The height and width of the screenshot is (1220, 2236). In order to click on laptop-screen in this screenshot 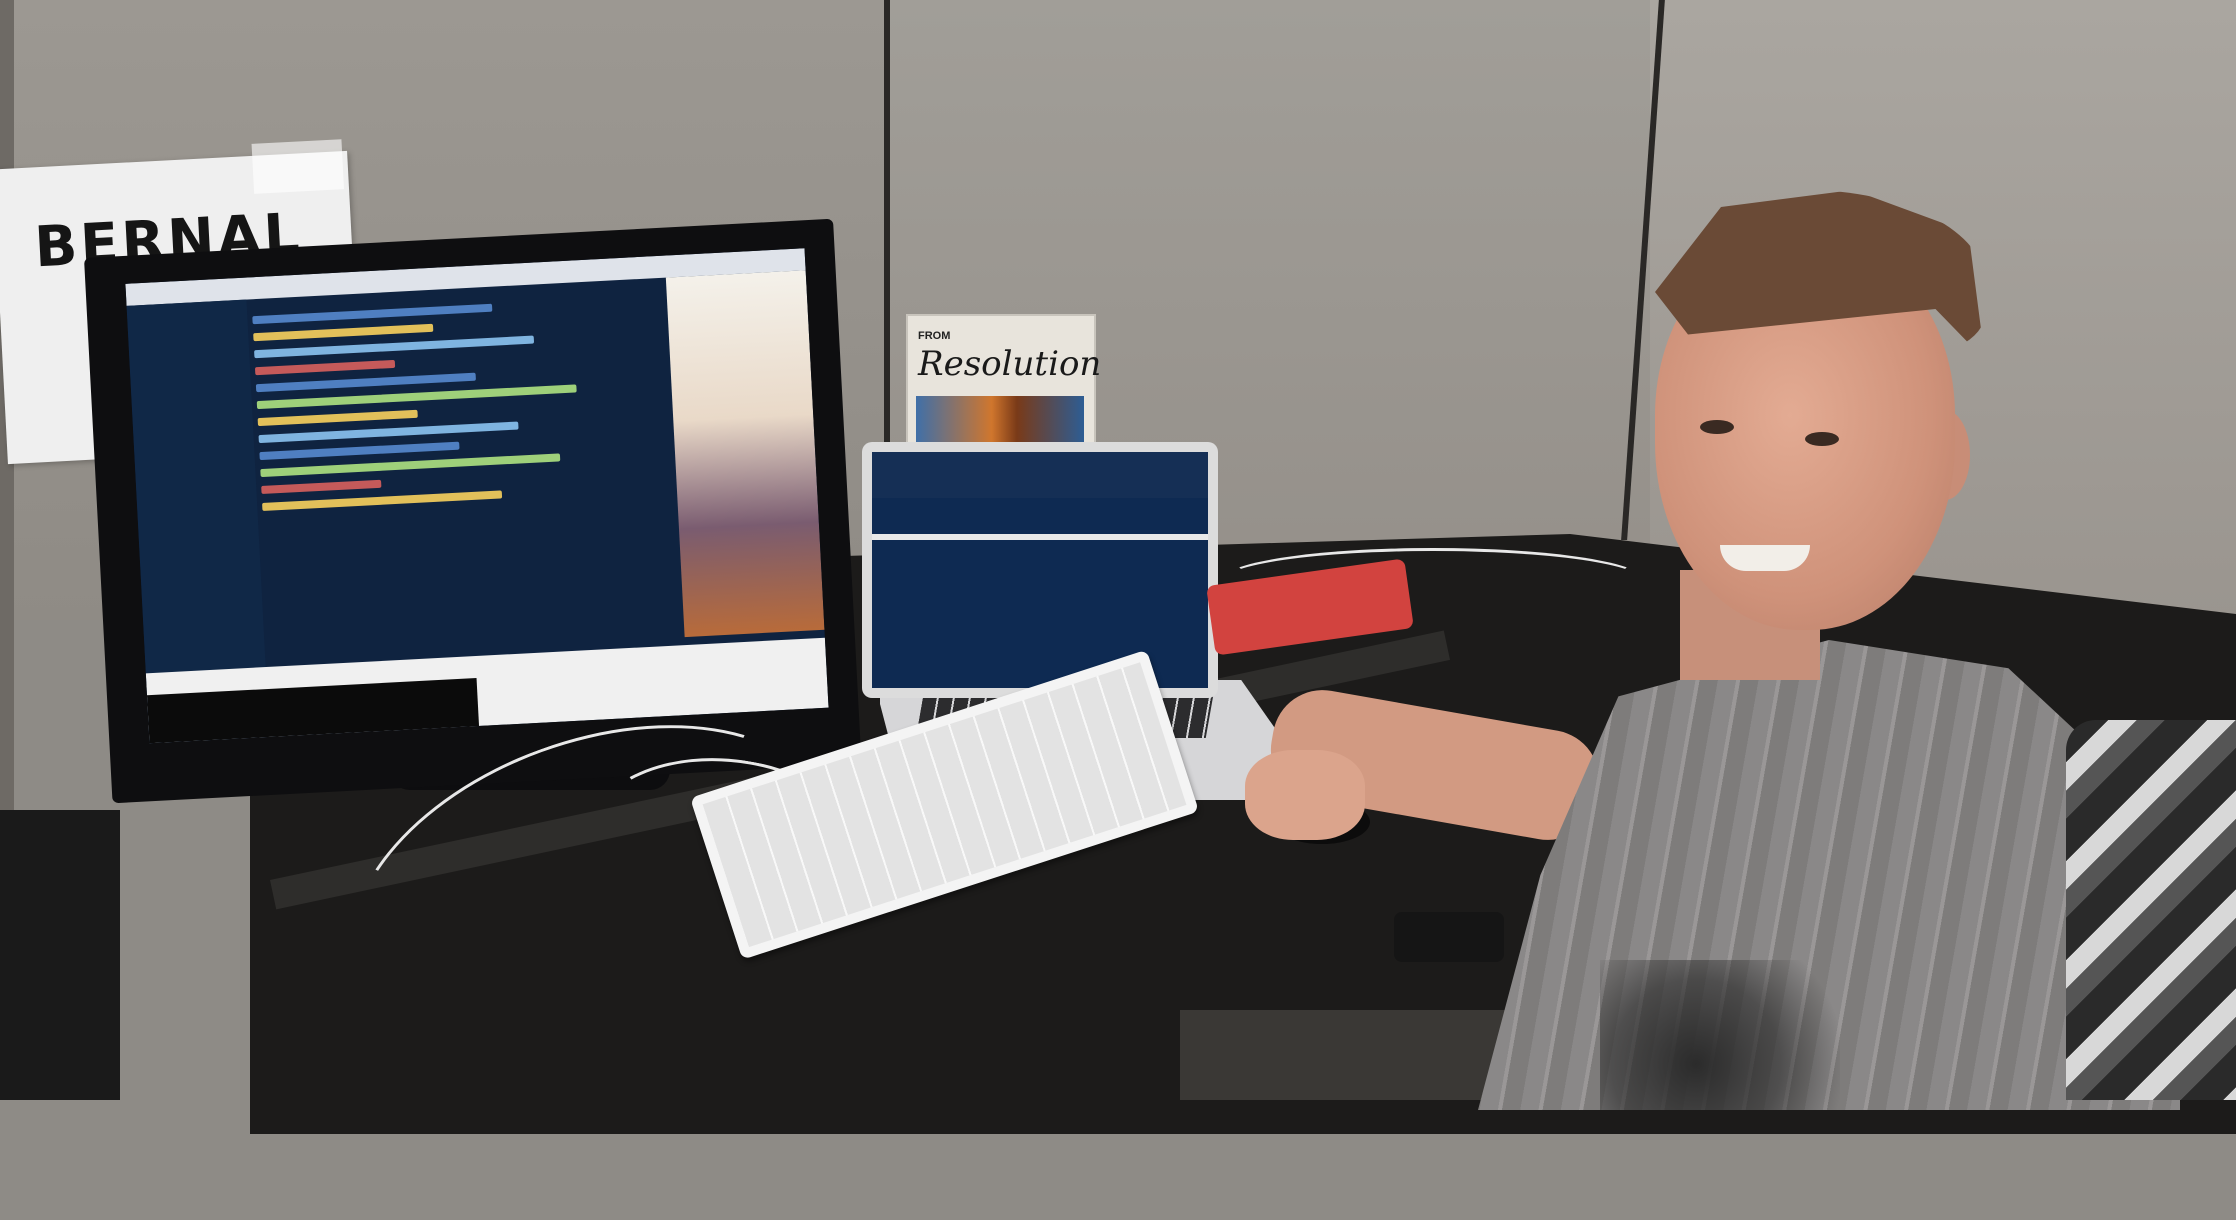, I will do `click(1040, 570)`.